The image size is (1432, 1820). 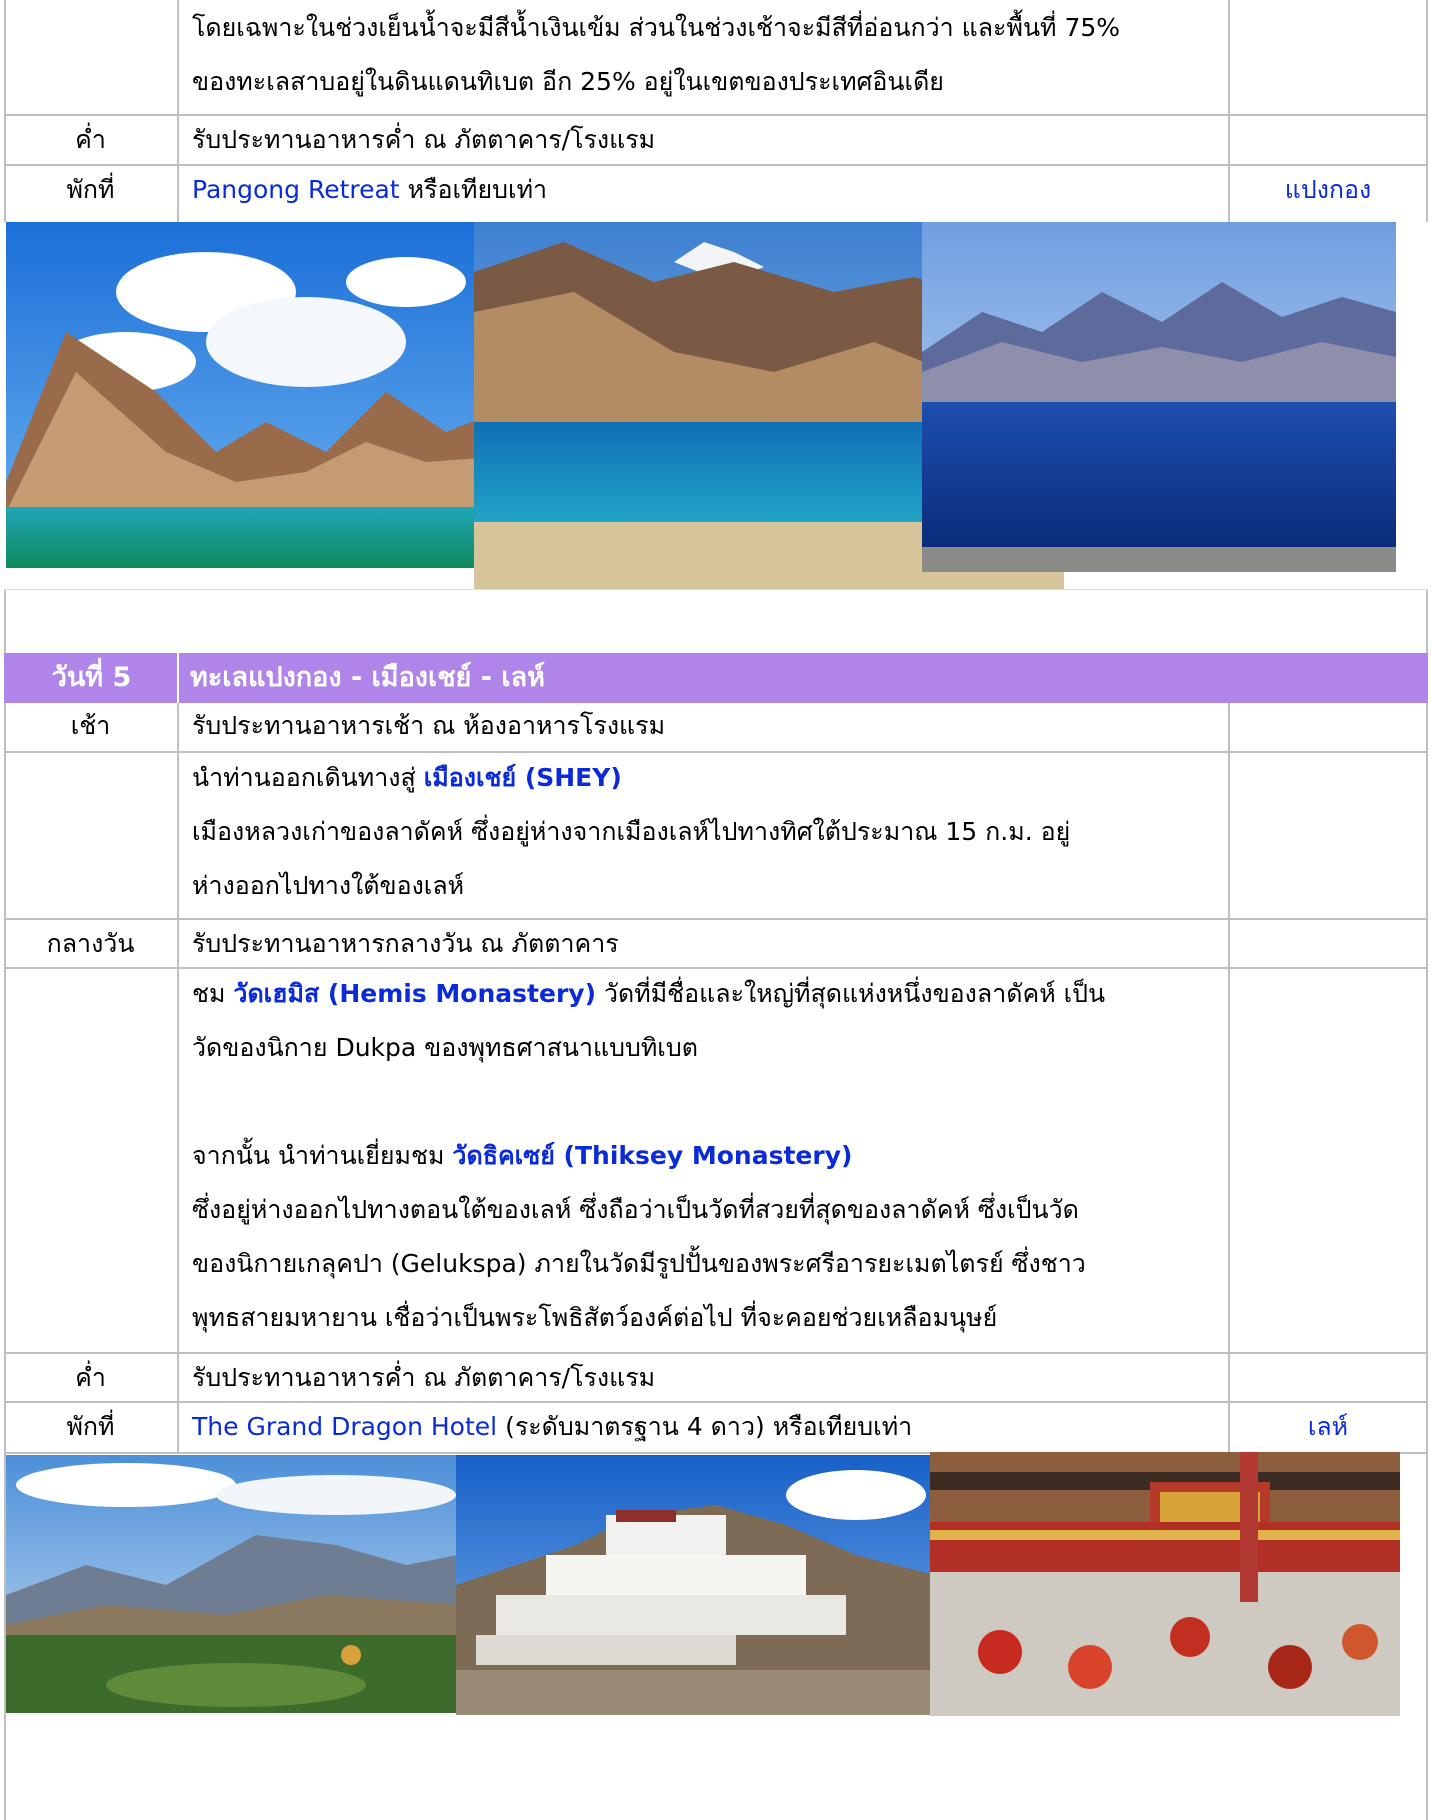 I want to click on shey-prefix: นำท่านออกเดินทางสู่, so click(x=304, y=777).